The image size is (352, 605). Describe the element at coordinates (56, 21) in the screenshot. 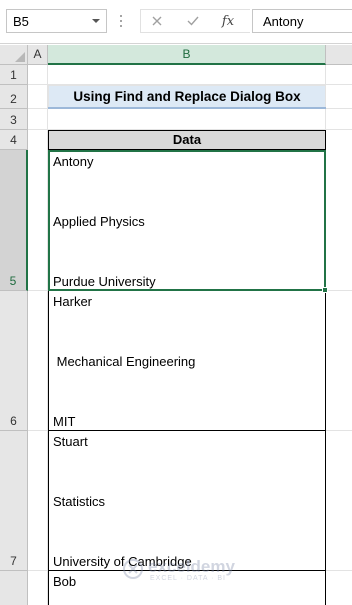

I see `name-box: B5` at that location.